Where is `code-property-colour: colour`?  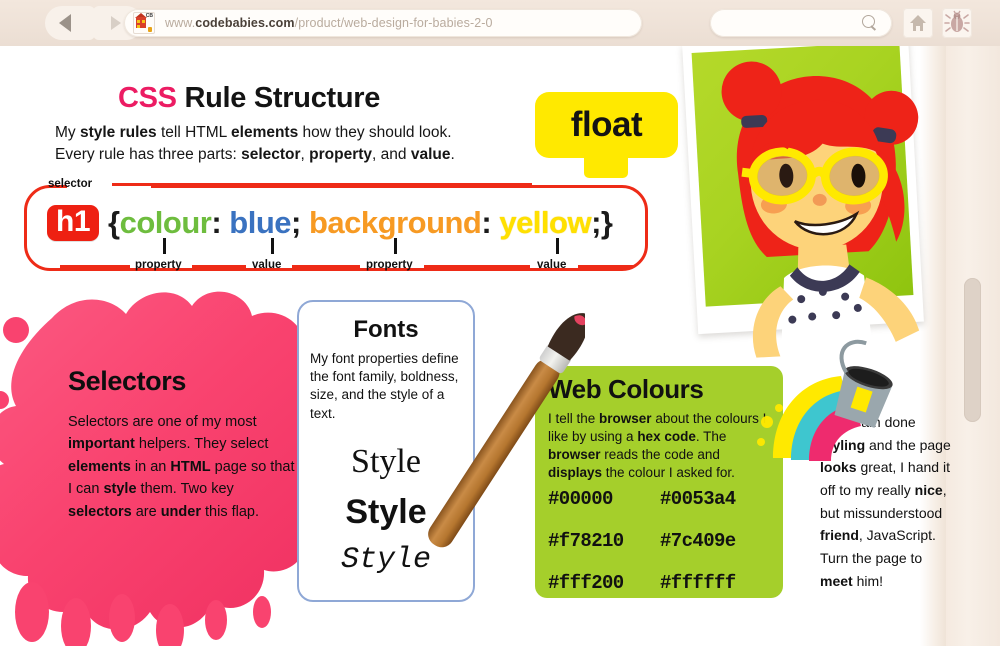 code-property-colour: colour is located at coordinates (165, 222).